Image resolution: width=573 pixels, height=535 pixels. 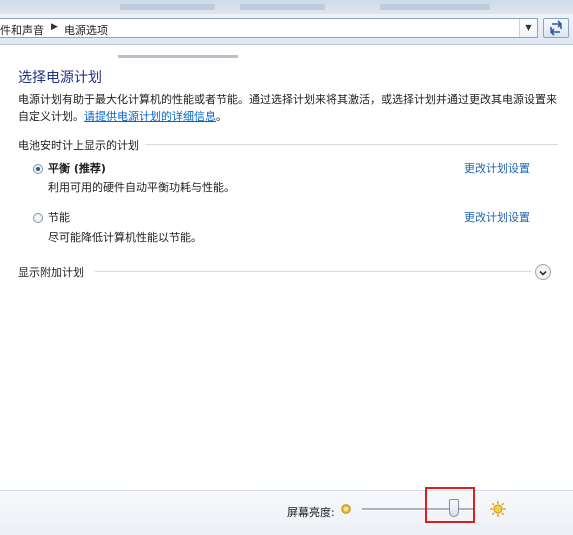 What do you see at coordinates (178, 56) in the screenshot?
I see `address-scroll-indicator` at bounding box center [178, 56].